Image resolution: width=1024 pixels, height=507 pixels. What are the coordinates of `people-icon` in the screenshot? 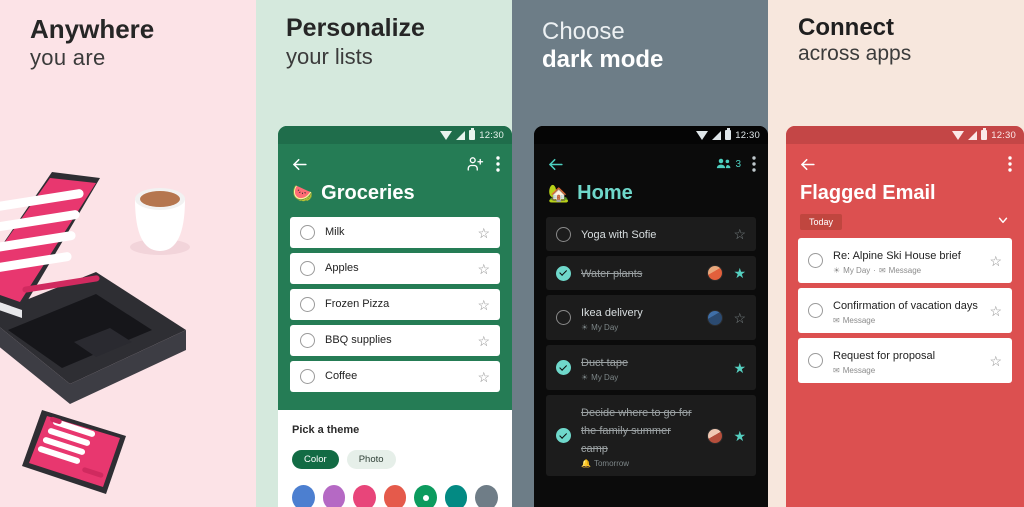 It's located at (724, 164).